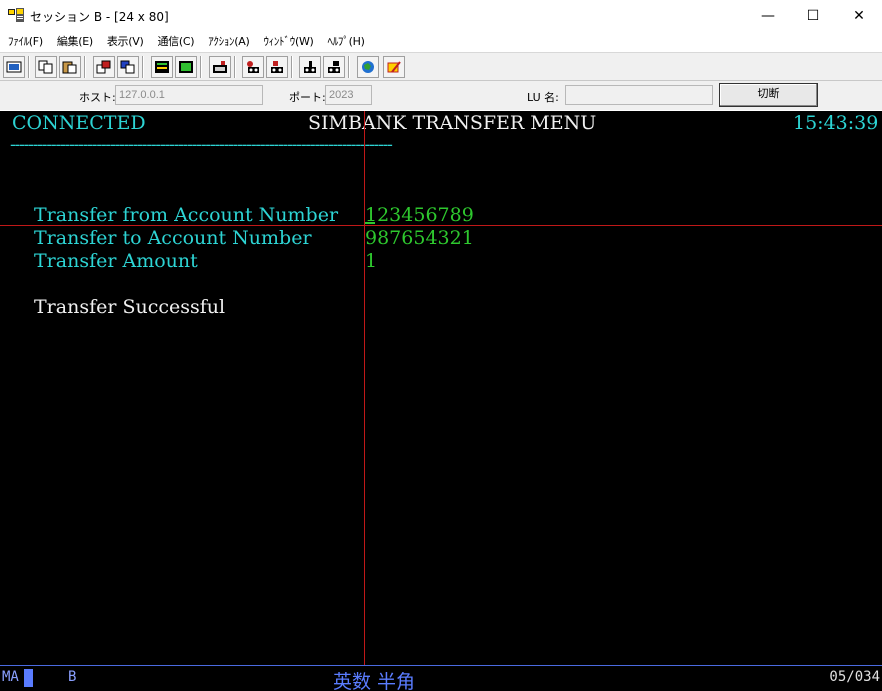  Describe the element at coordinates (639, 95) in the screenshot. I see `lu-name-field` at that location.